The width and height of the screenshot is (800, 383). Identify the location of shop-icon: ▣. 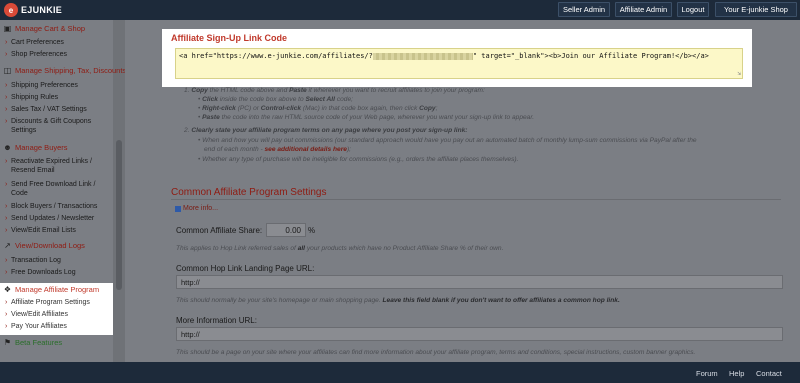
(7, 28).